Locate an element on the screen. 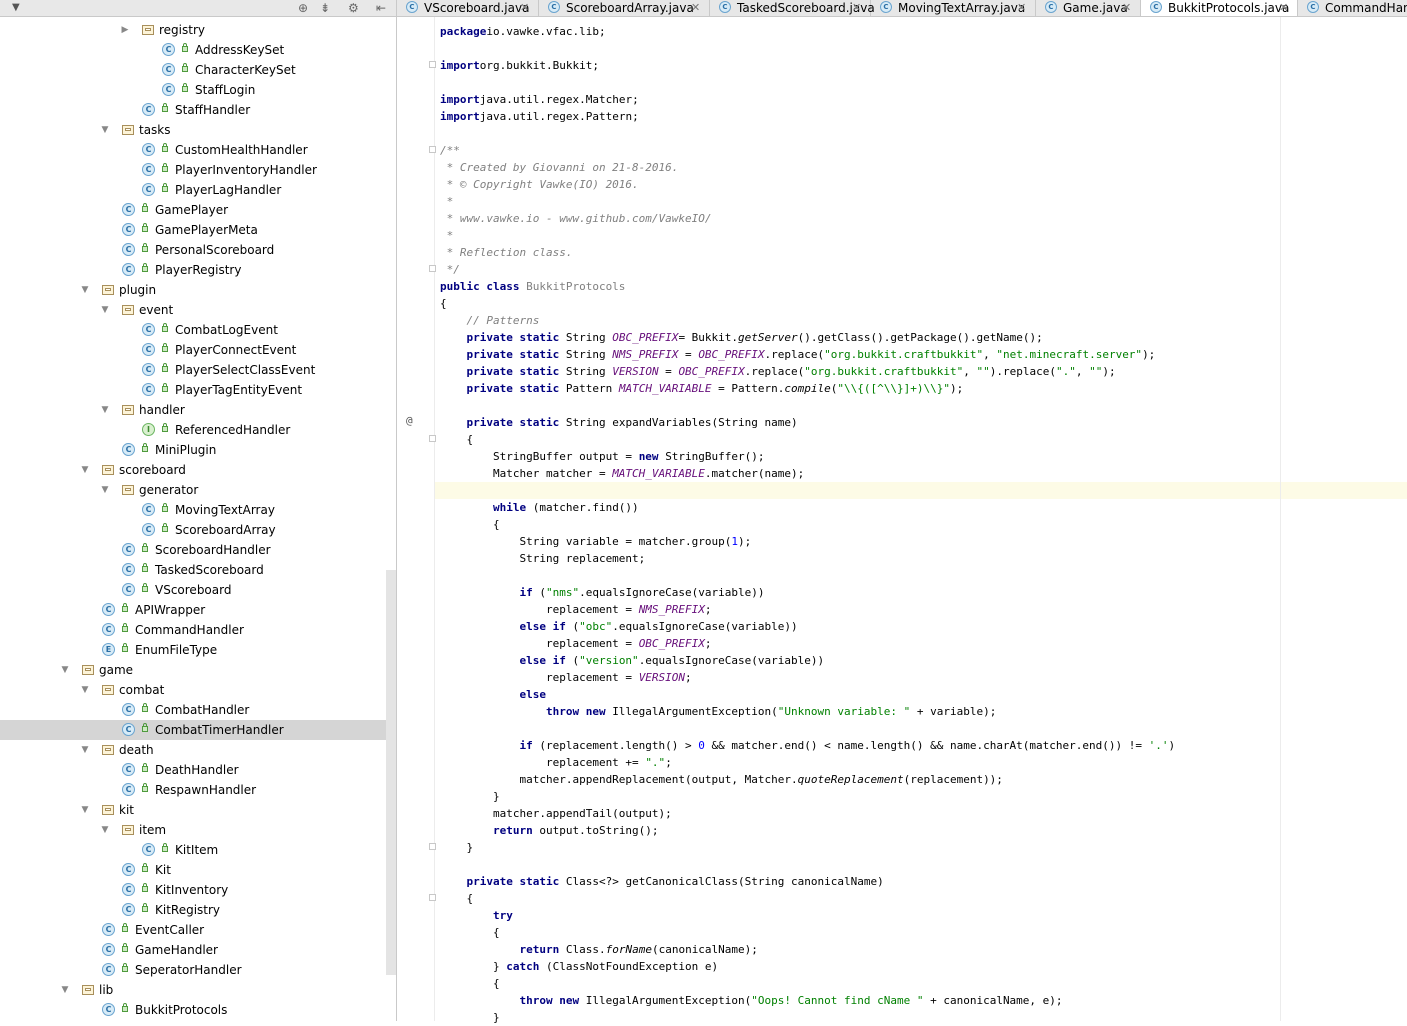 This screenshot has height=1026, width=1407. tree-file: C PlayerLagHandler is located at coordinates (193, 190).